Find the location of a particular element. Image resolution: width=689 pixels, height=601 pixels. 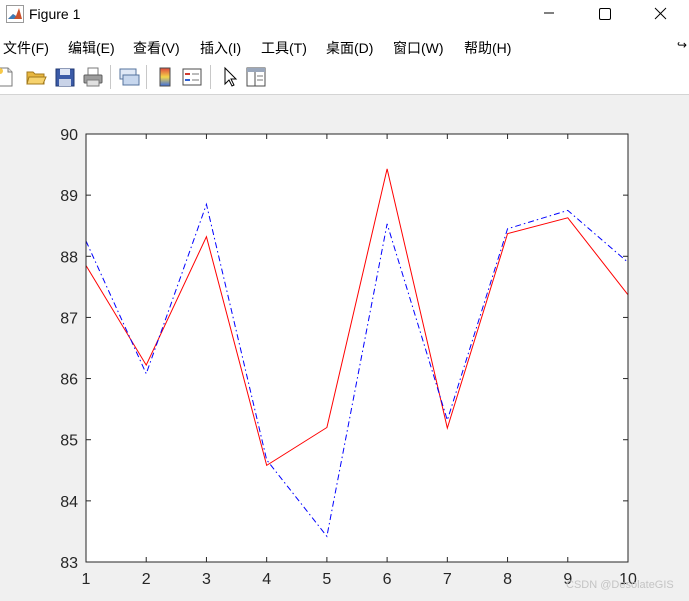

x-tick-label: 1 is located at coordinates (86, 579).